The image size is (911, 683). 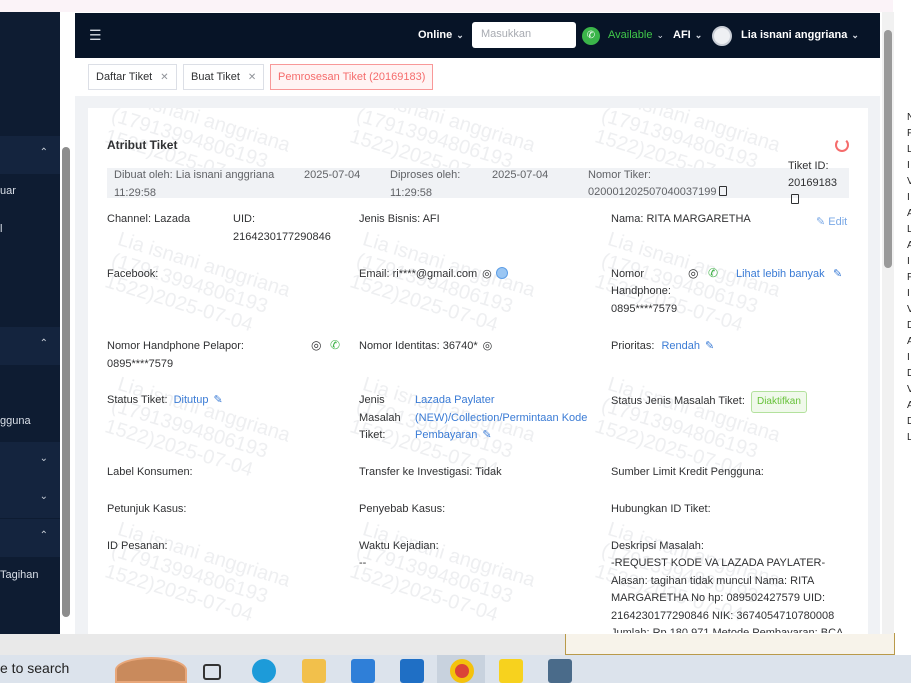 What do you see at coordinates (713, 581) in the screenshot?
I see `description-line: Alasan: tagihan tidak muncul Nama: RITA` at bounding box center [713, 581].